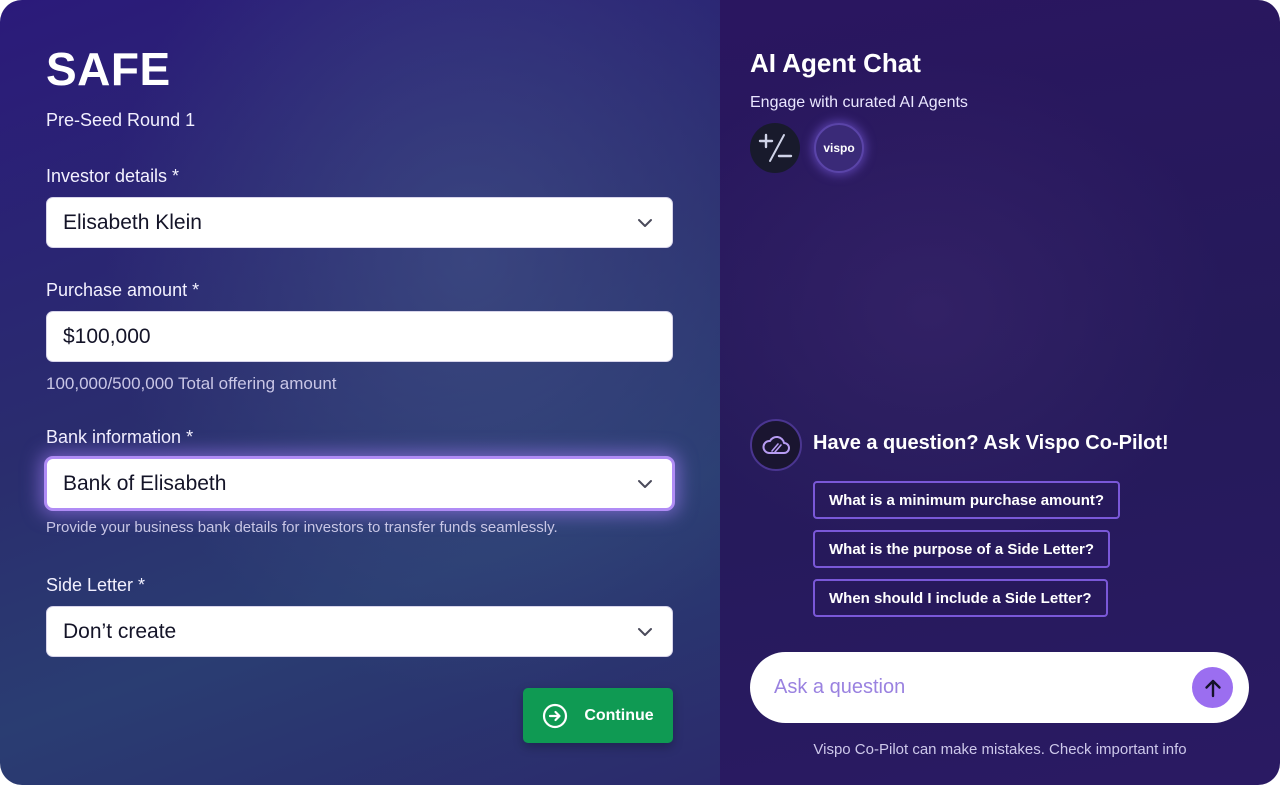 The height and width of the screenshot is (785, 1280). I want to click on arrow-right-circle-icon, so click(555, 715).